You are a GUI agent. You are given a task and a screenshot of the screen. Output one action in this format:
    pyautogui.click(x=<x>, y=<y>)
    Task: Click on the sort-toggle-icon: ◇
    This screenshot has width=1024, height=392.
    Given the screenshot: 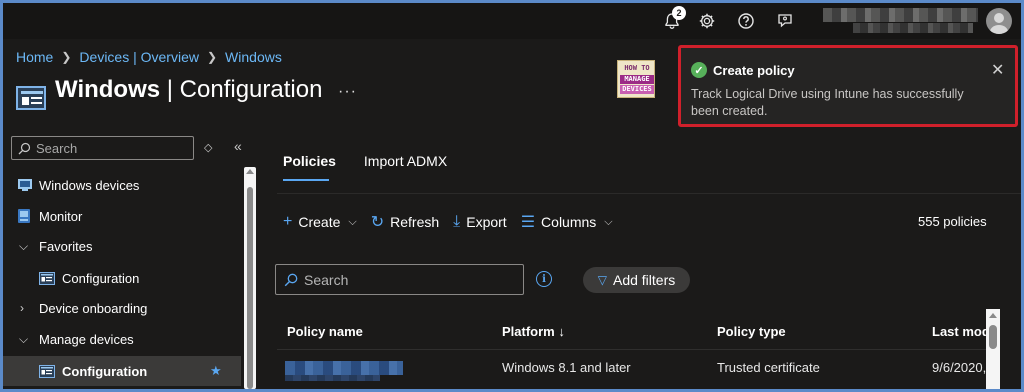 What is the action you would take?
    pyautogui.click(x=208, y=147)
    